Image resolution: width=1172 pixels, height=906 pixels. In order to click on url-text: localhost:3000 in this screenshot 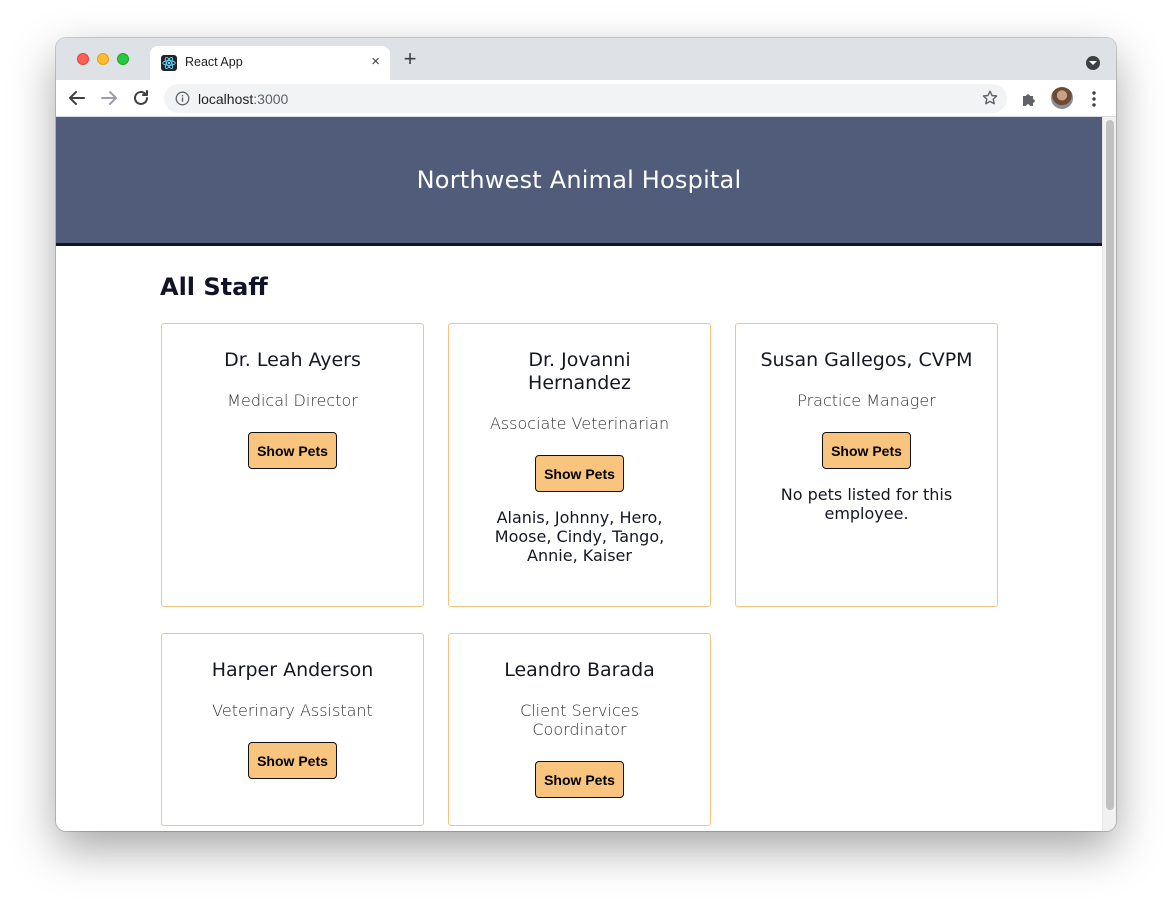, I will do `click(243, 99)`.